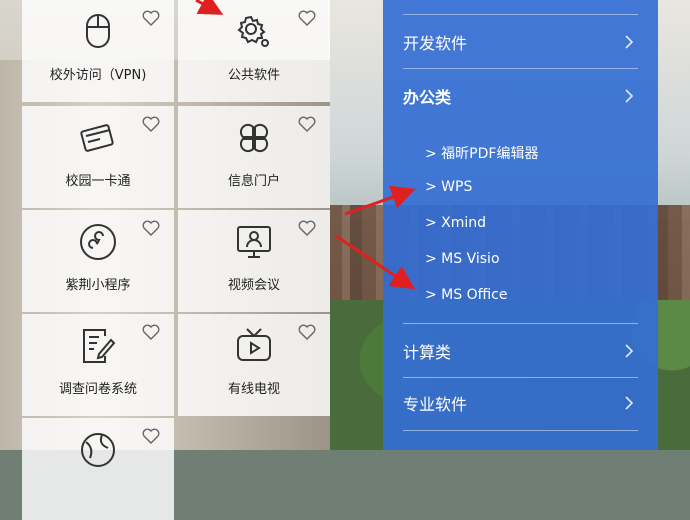  I want to click on tile-survey: 调查问卷系统, so click(98, 365).